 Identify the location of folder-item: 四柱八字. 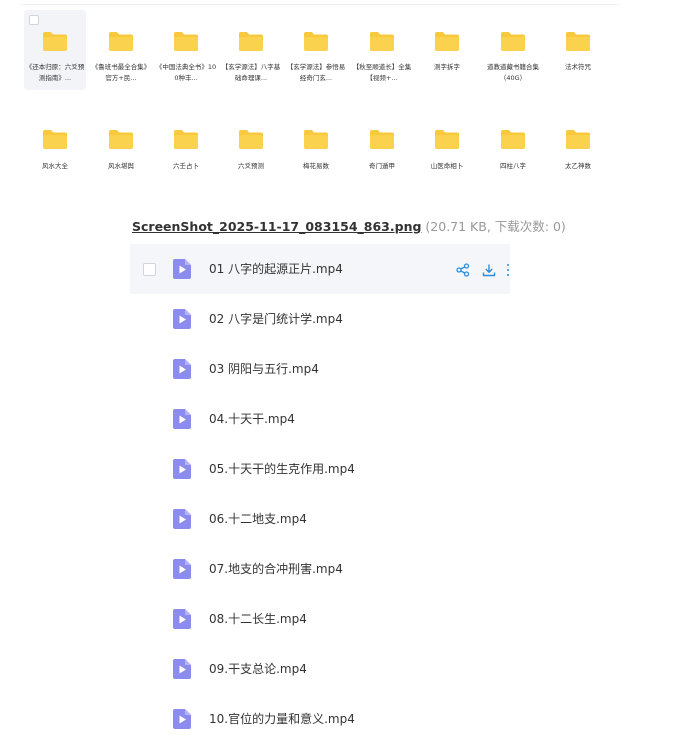
(513, 148).